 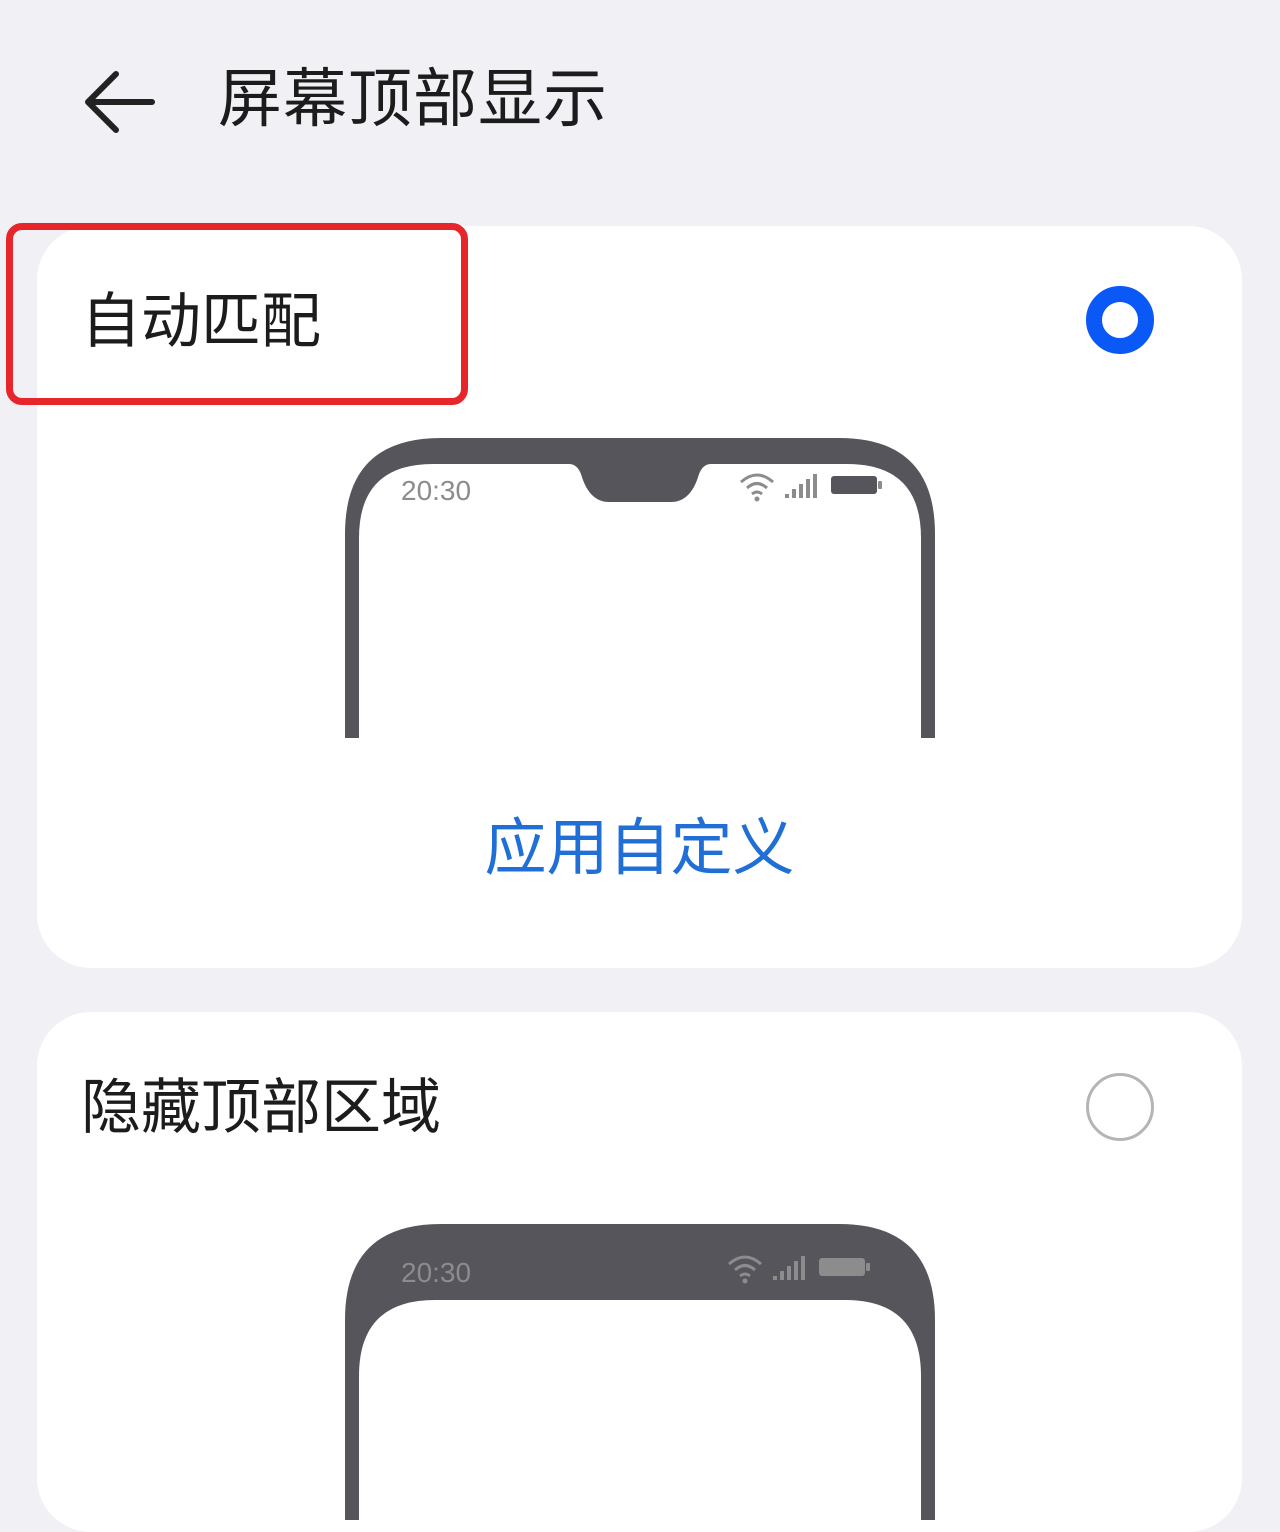 I want to click on back-button, so click(x=120, y=102).